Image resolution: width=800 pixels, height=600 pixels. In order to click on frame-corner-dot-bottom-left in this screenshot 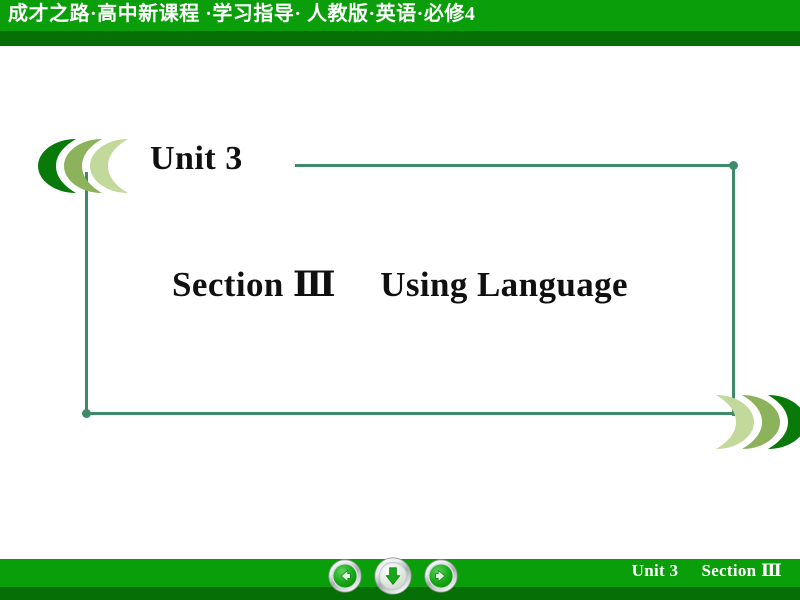, I will do `click(86, 413)`.